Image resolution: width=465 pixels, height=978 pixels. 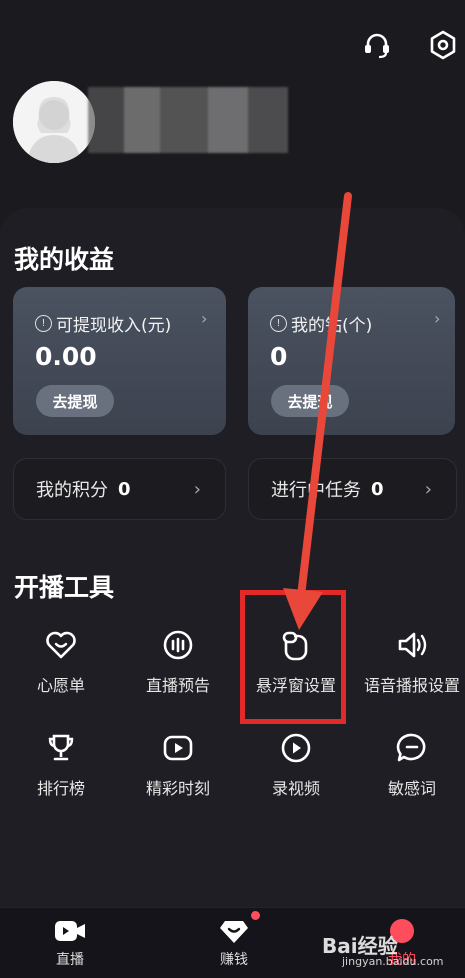 What do you see at coordinates (317, 411) in the screenshot?
I see `annotation-arrow` at bounding box center [317, 411].